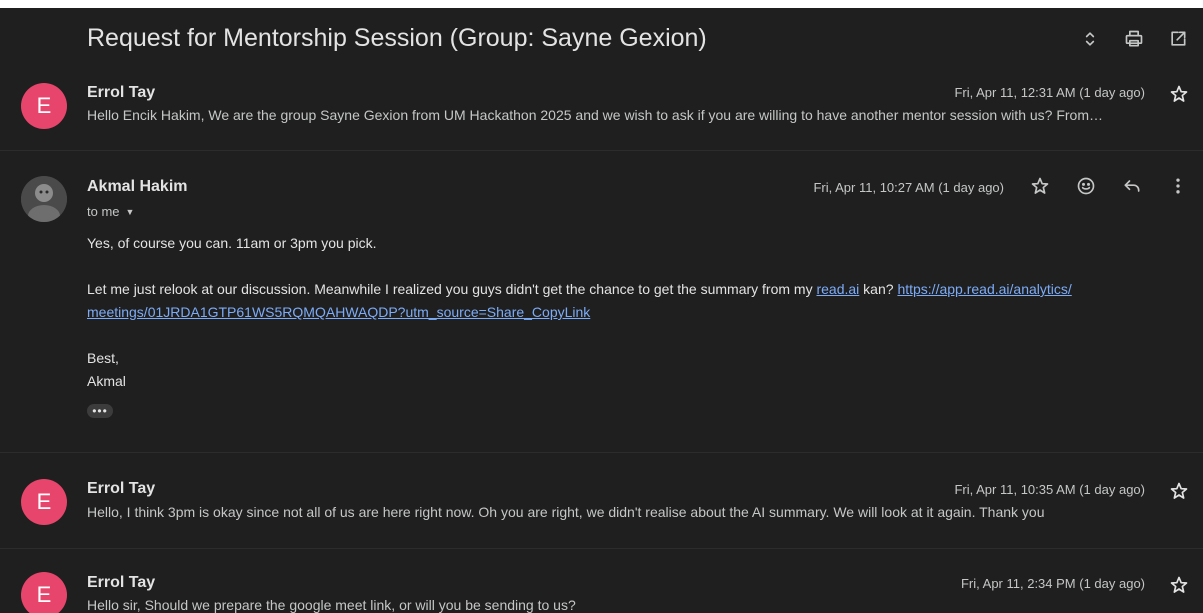 This screenshot has width=1203, height=613. Describe the element at coordinates (908, 187) in the screenshot. I see `message-date: Fri, Apr 11, 10:27 AM (1 day ago)` at that location.